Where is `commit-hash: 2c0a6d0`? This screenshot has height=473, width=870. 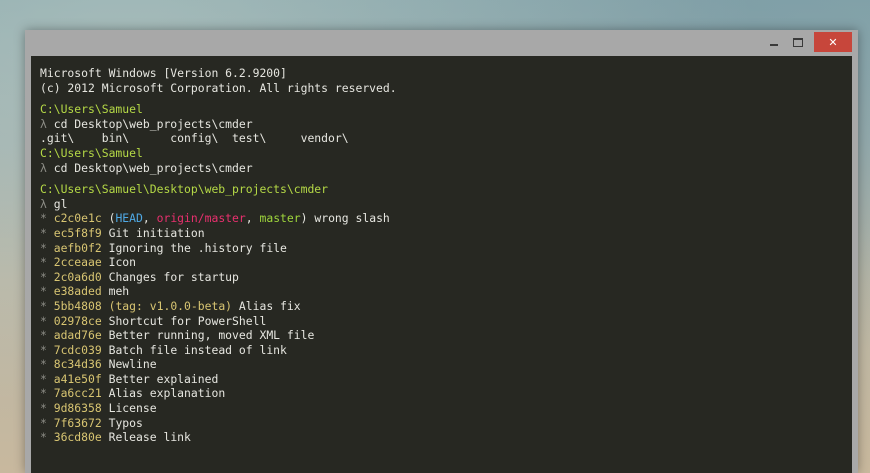 commit-hash: 2c0a6d0 is located at coordinates (77, 276).